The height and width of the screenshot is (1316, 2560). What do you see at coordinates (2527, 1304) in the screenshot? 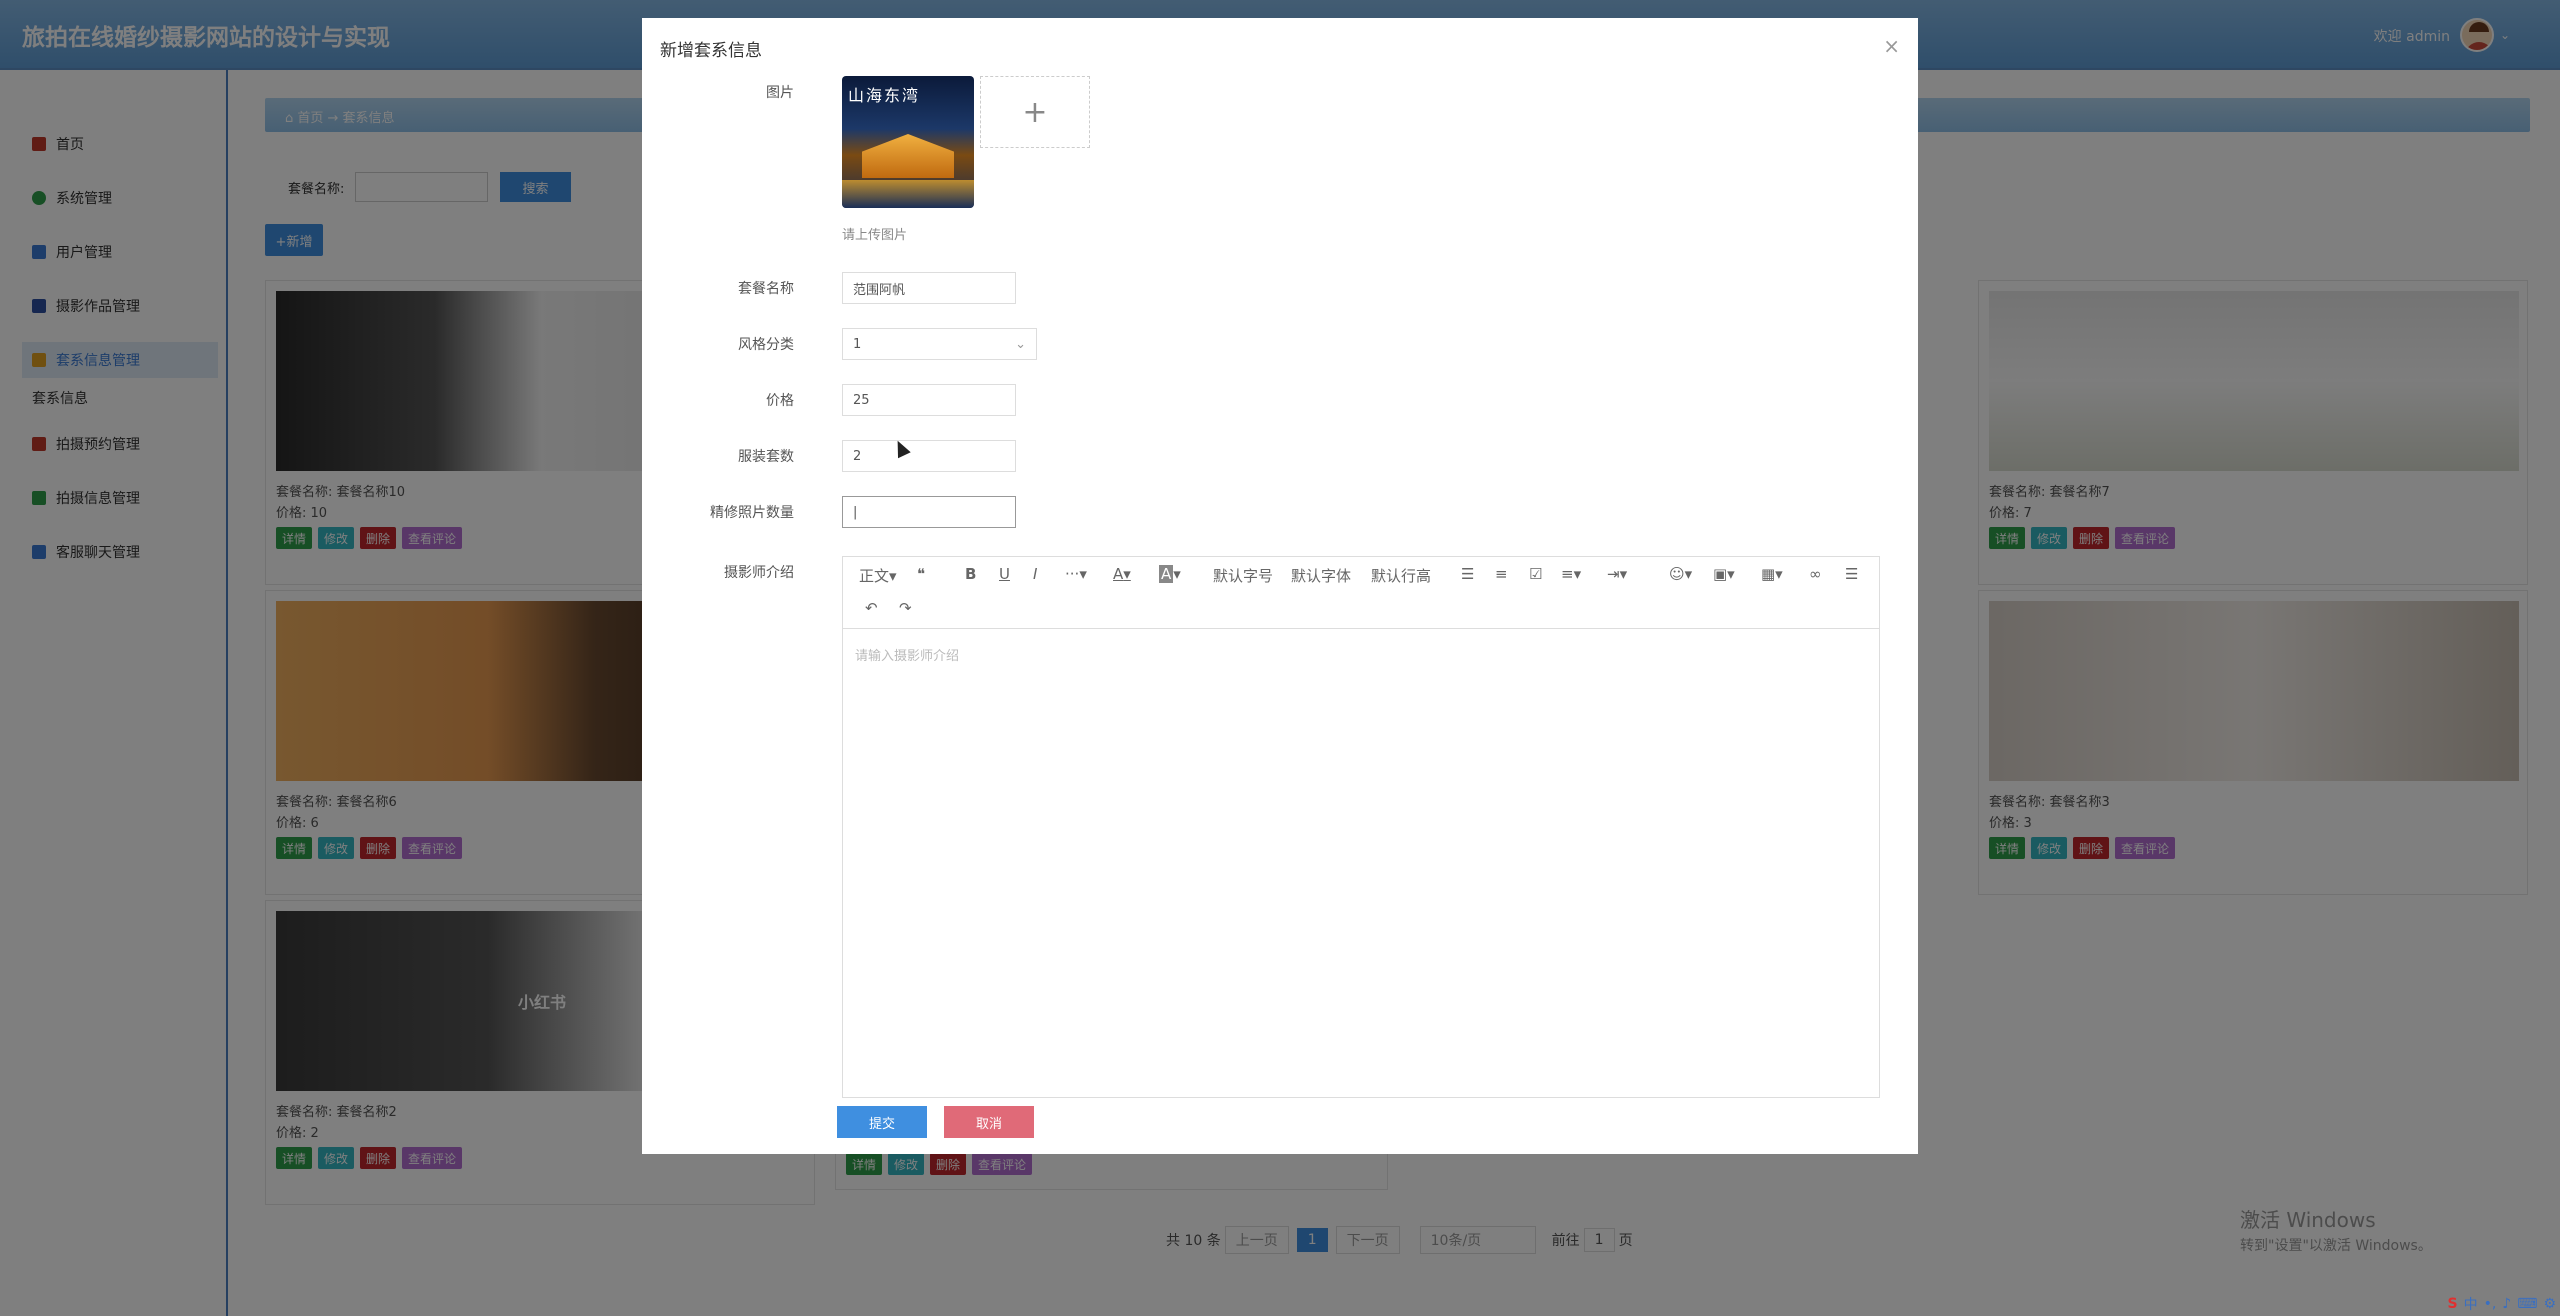
I see `keyboard-icon: ⌨` at bounding box center [2527, 1304].